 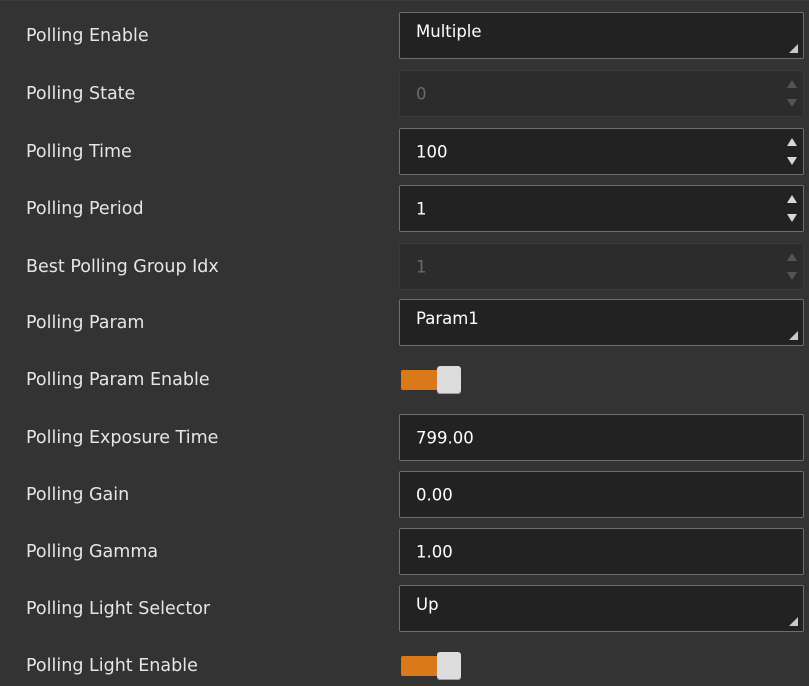 I want to click on polling-enable-value: Multiple, so click(x=449, y=31).